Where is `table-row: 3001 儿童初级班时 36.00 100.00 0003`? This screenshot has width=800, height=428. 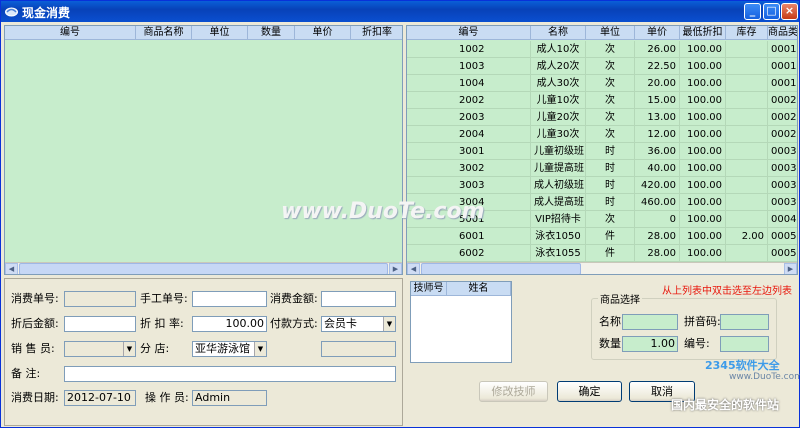 table-row: 3001 儿童初级班时 36.00 100.00 0003 is located at coordinates (602, 151).